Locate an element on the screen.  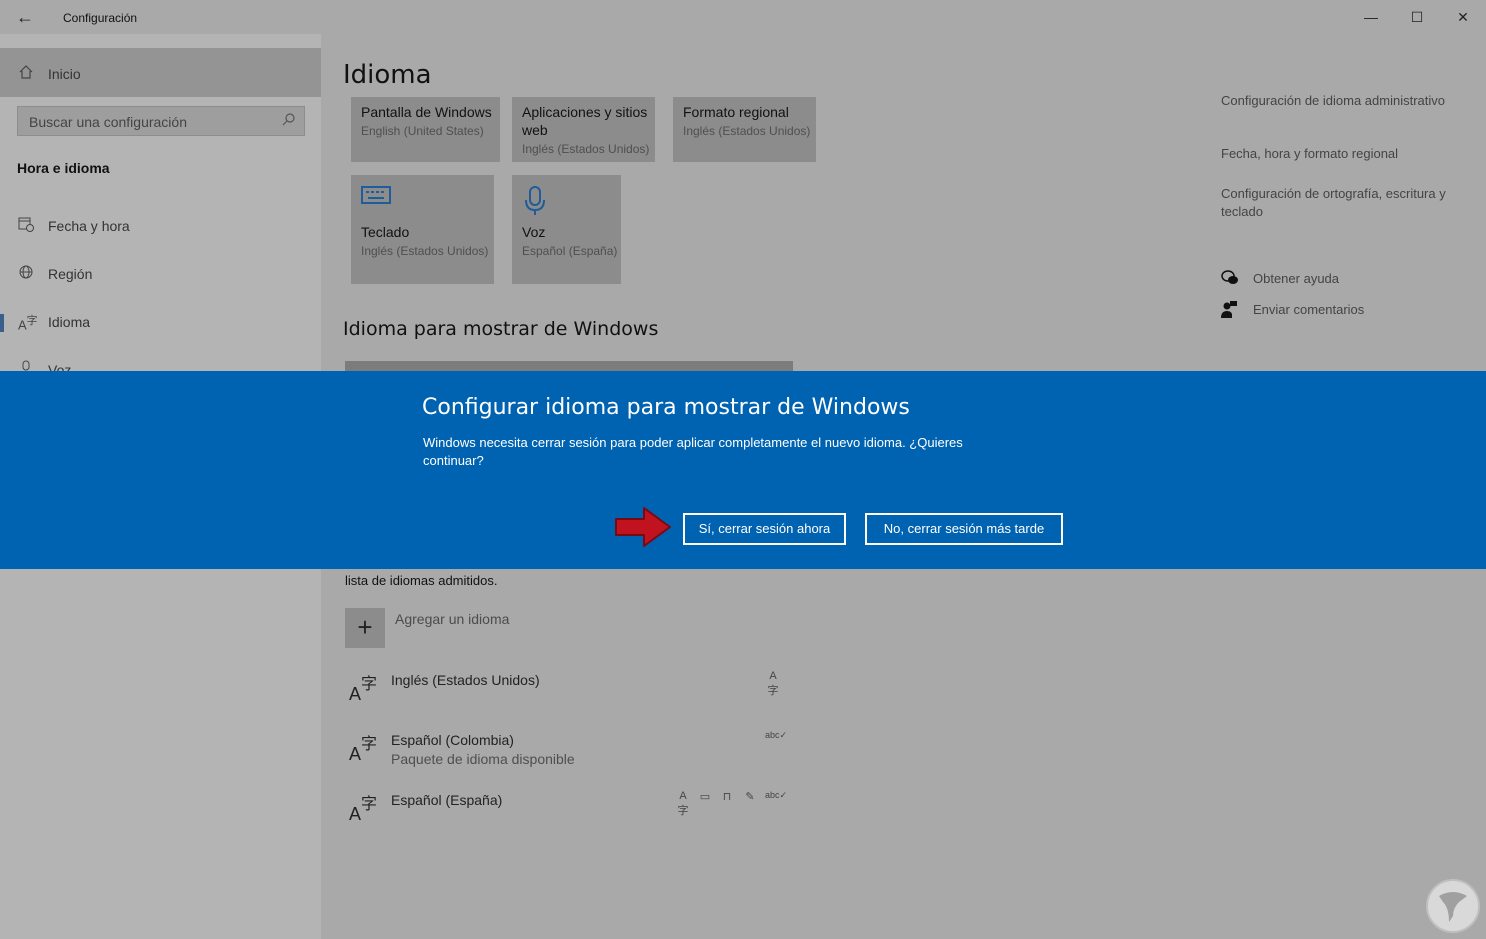
arrow-left-icon: ← is located at coordinates (25, 17).